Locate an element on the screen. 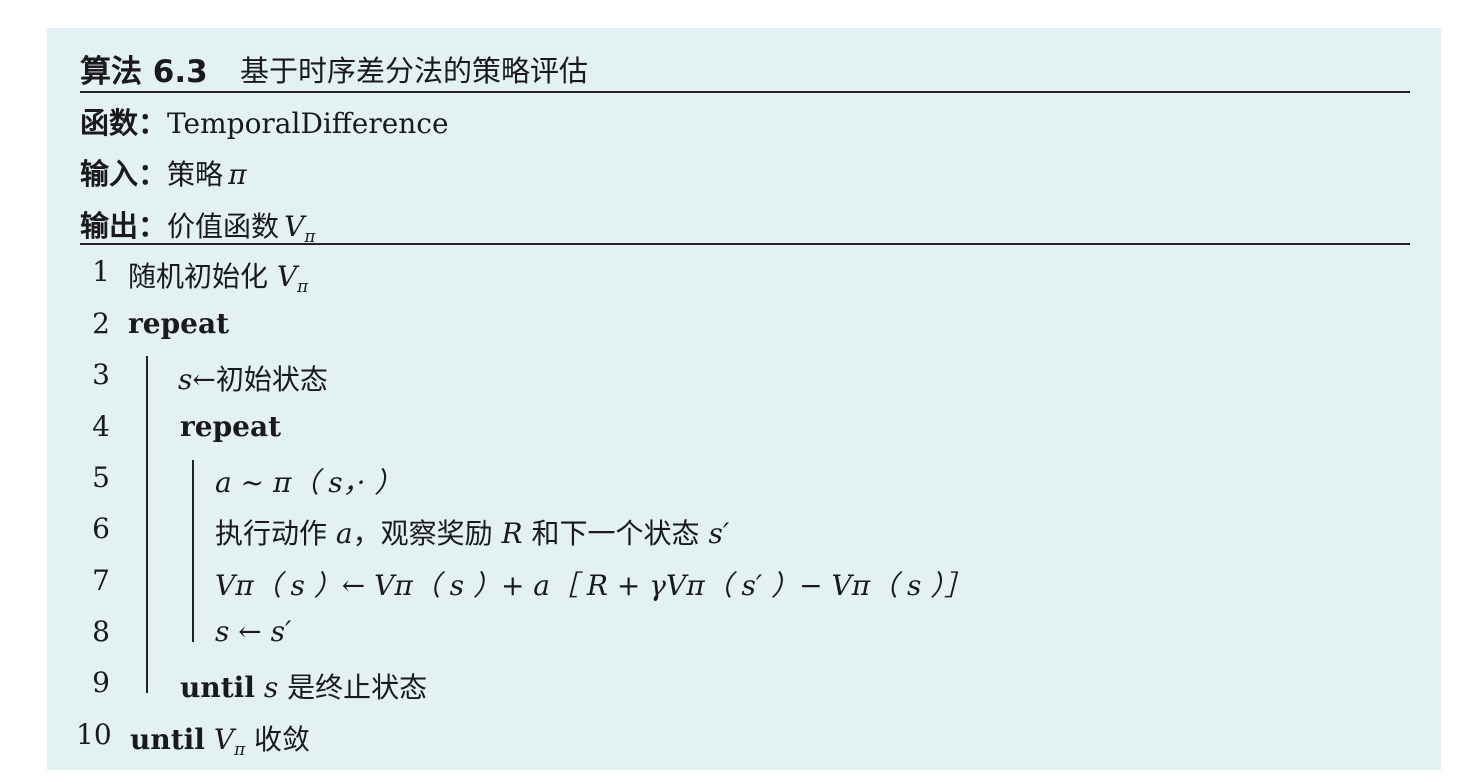  line-number: 10 is located at coordinates (94, 734).